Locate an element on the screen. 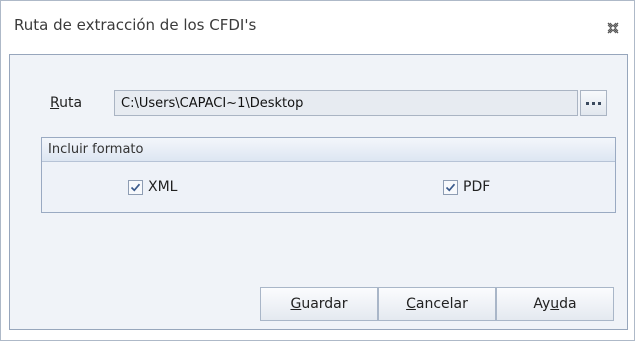  pdf-label: PDF is located at coordinates (477, 187).